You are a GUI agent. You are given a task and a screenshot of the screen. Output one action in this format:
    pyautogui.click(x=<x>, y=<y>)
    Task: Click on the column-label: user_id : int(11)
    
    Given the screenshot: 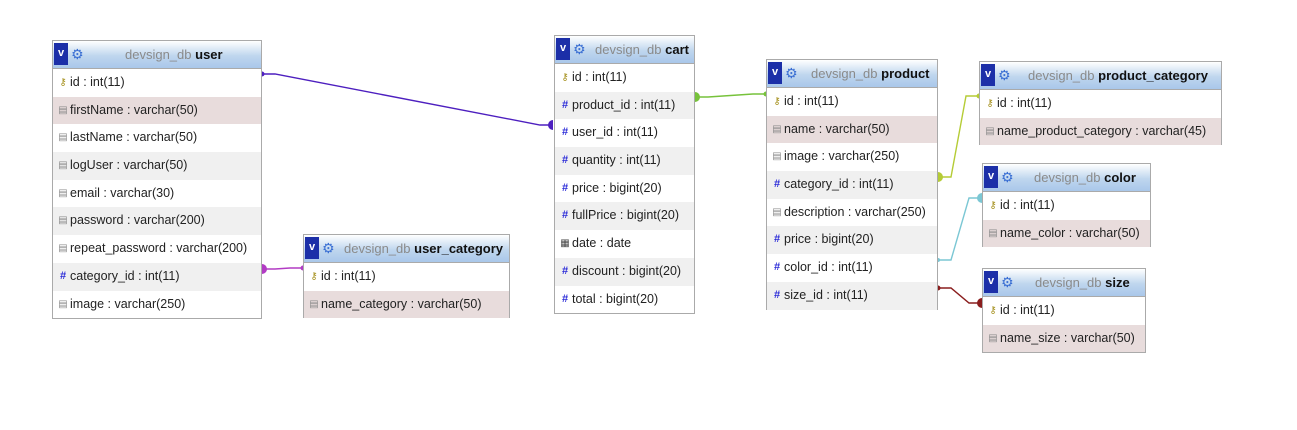 What is the action you would take?
    pyautogui.click(x=615, y=132)
    